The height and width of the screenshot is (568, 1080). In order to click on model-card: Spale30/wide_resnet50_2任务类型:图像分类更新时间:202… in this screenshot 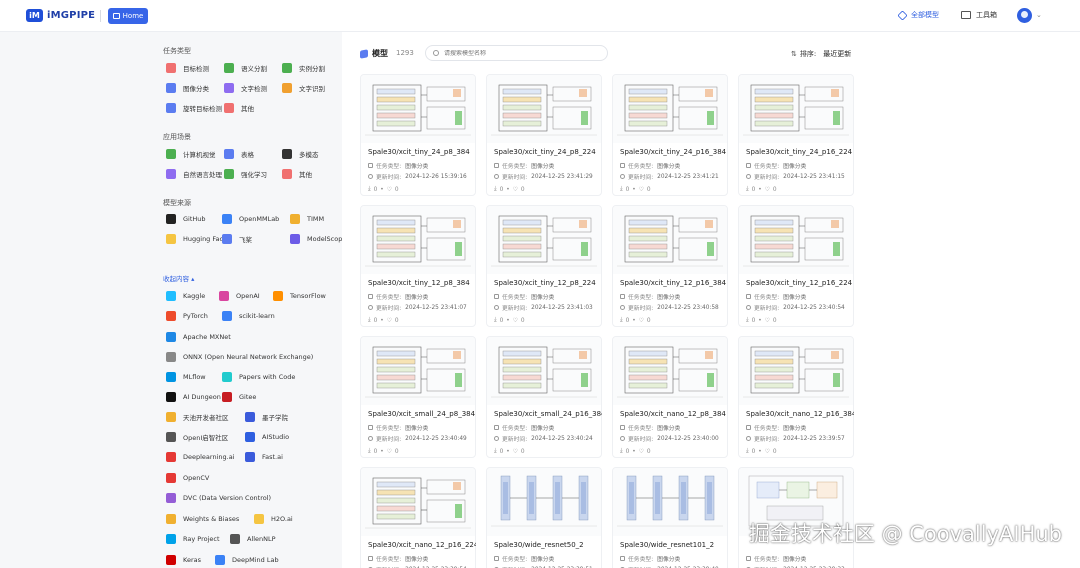, I will do `click(544, 517)`.